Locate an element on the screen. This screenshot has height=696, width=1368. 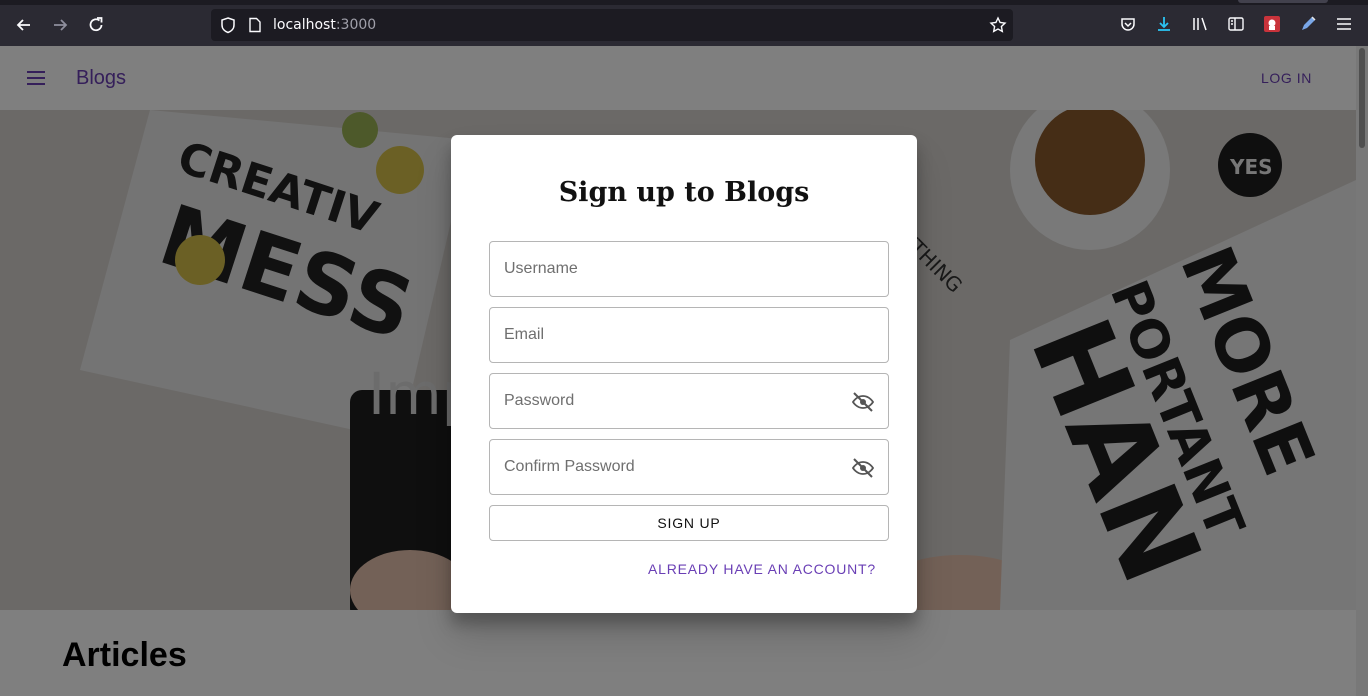
password-field is located at coordinates (689, 401).